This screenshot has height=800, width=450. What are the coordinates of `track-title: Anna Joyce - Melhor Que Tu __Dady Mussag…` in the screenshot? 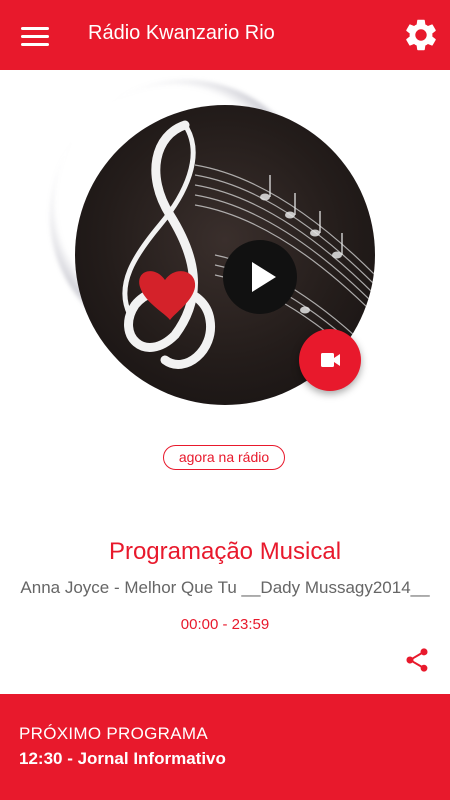 It's located at (225, 587).